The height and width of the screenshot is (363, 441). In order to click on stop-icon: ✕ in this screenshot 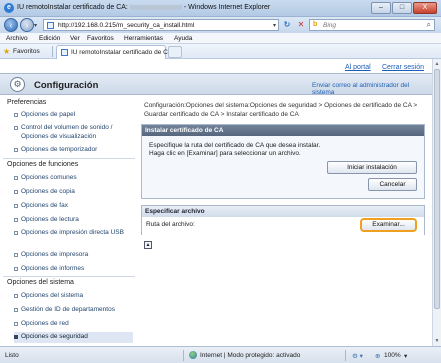, I will do `click(301, 25)`.